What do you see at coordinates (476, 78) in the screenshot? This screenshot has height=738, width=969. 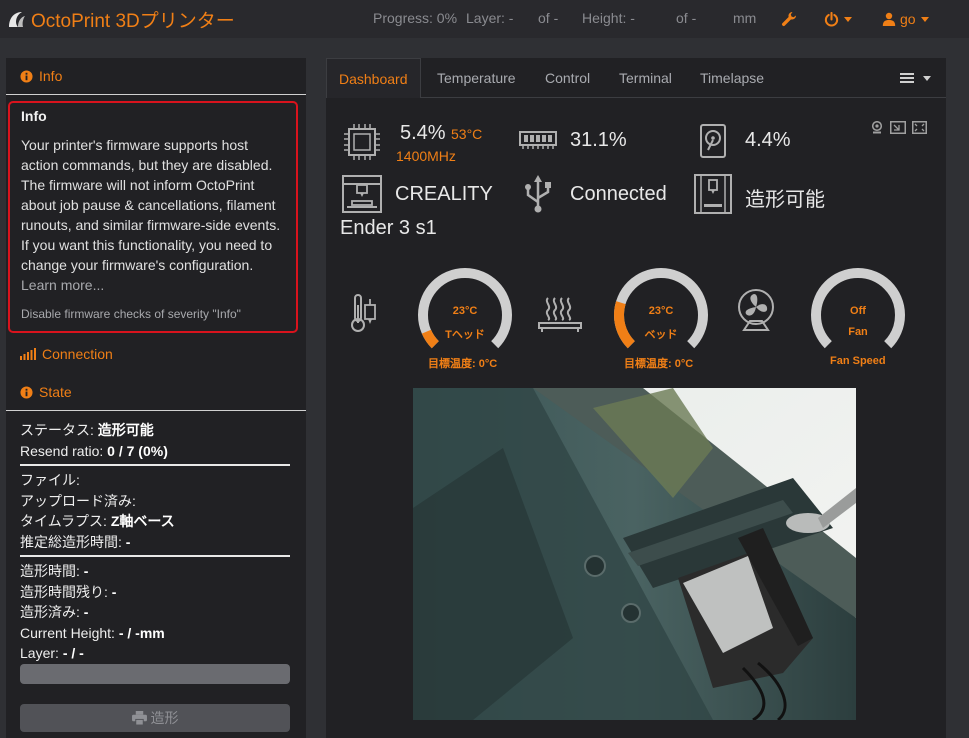 I see `tab-temperature: Temperature` at bounding box center [476, 78].